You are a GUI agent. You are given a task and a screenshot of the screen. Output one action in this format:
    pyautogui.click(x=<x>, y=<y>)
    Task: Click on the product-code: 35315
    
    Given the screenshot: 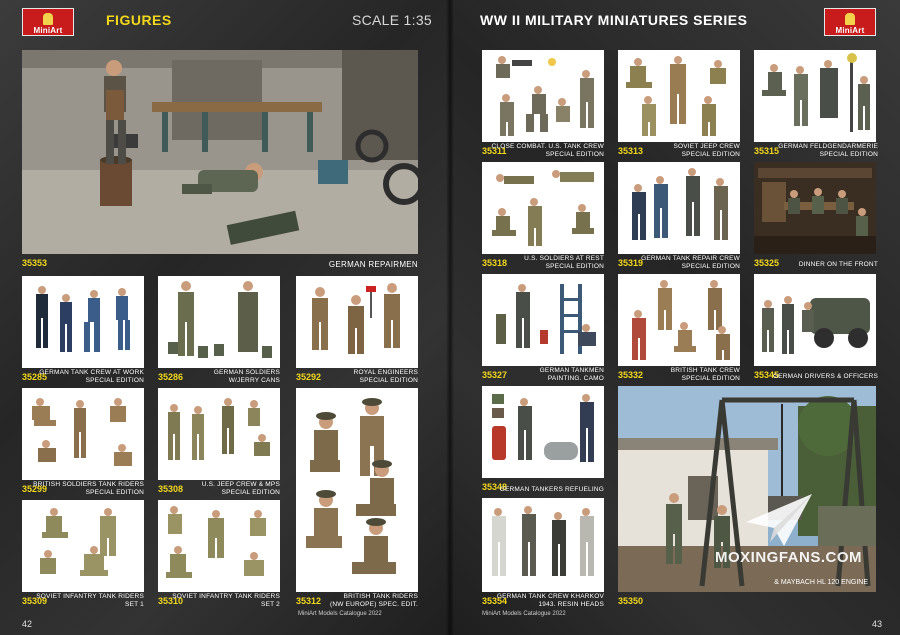 What is the action you would take?
    pyautogui.click(x=767, y=151)
    